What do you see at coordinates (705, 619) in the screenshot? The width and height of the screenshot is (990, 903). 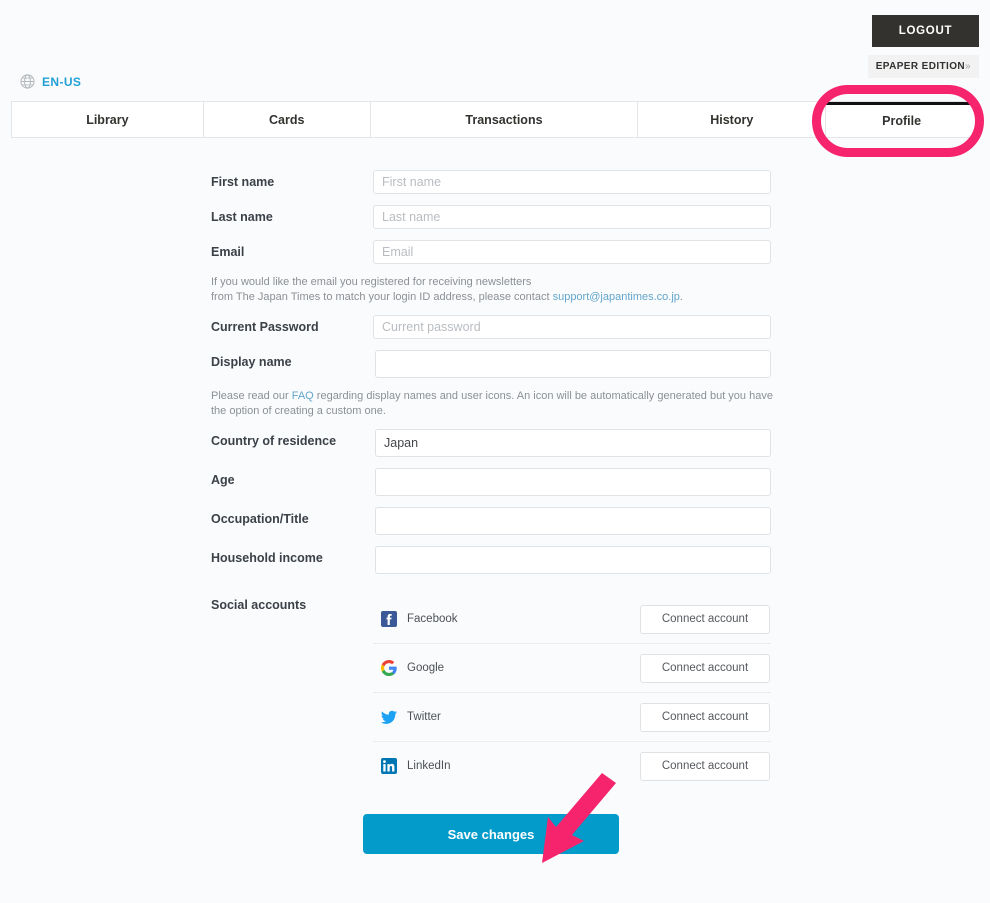 I see `connect-account-button-facebook: Connect account` at bounding box center [705, 619].